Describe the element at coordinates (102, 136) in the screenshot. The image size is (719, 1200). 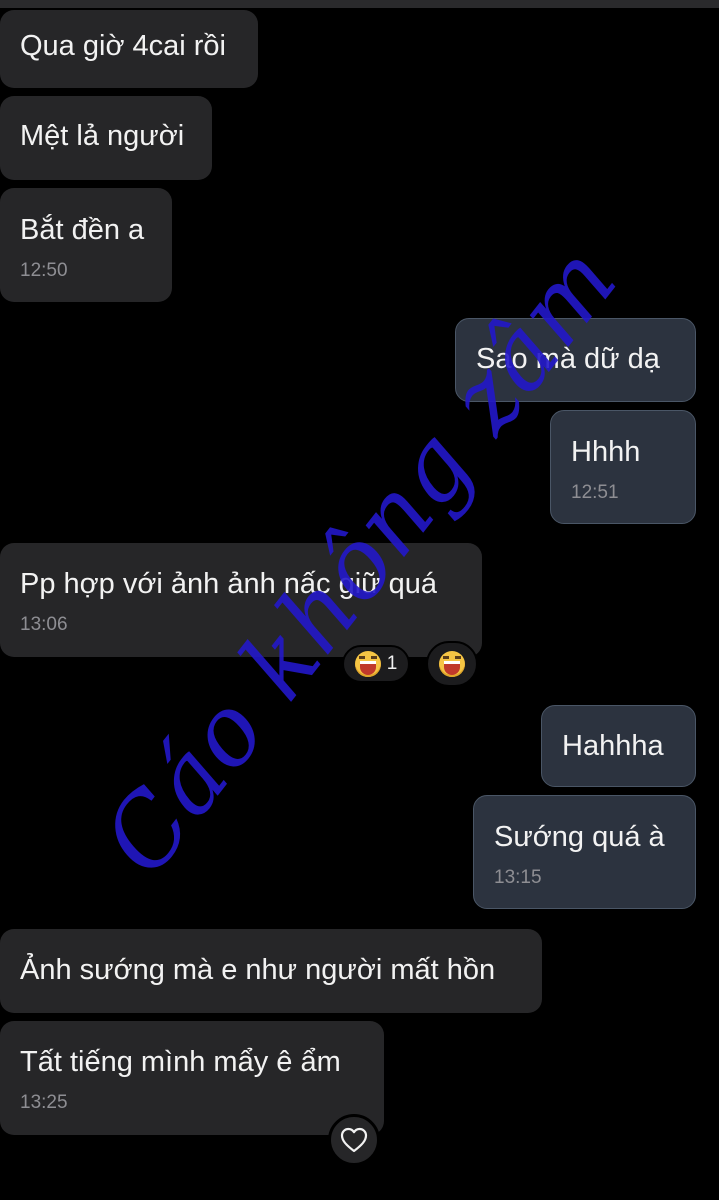
I see `message-text: Mệt lả người` at that location.